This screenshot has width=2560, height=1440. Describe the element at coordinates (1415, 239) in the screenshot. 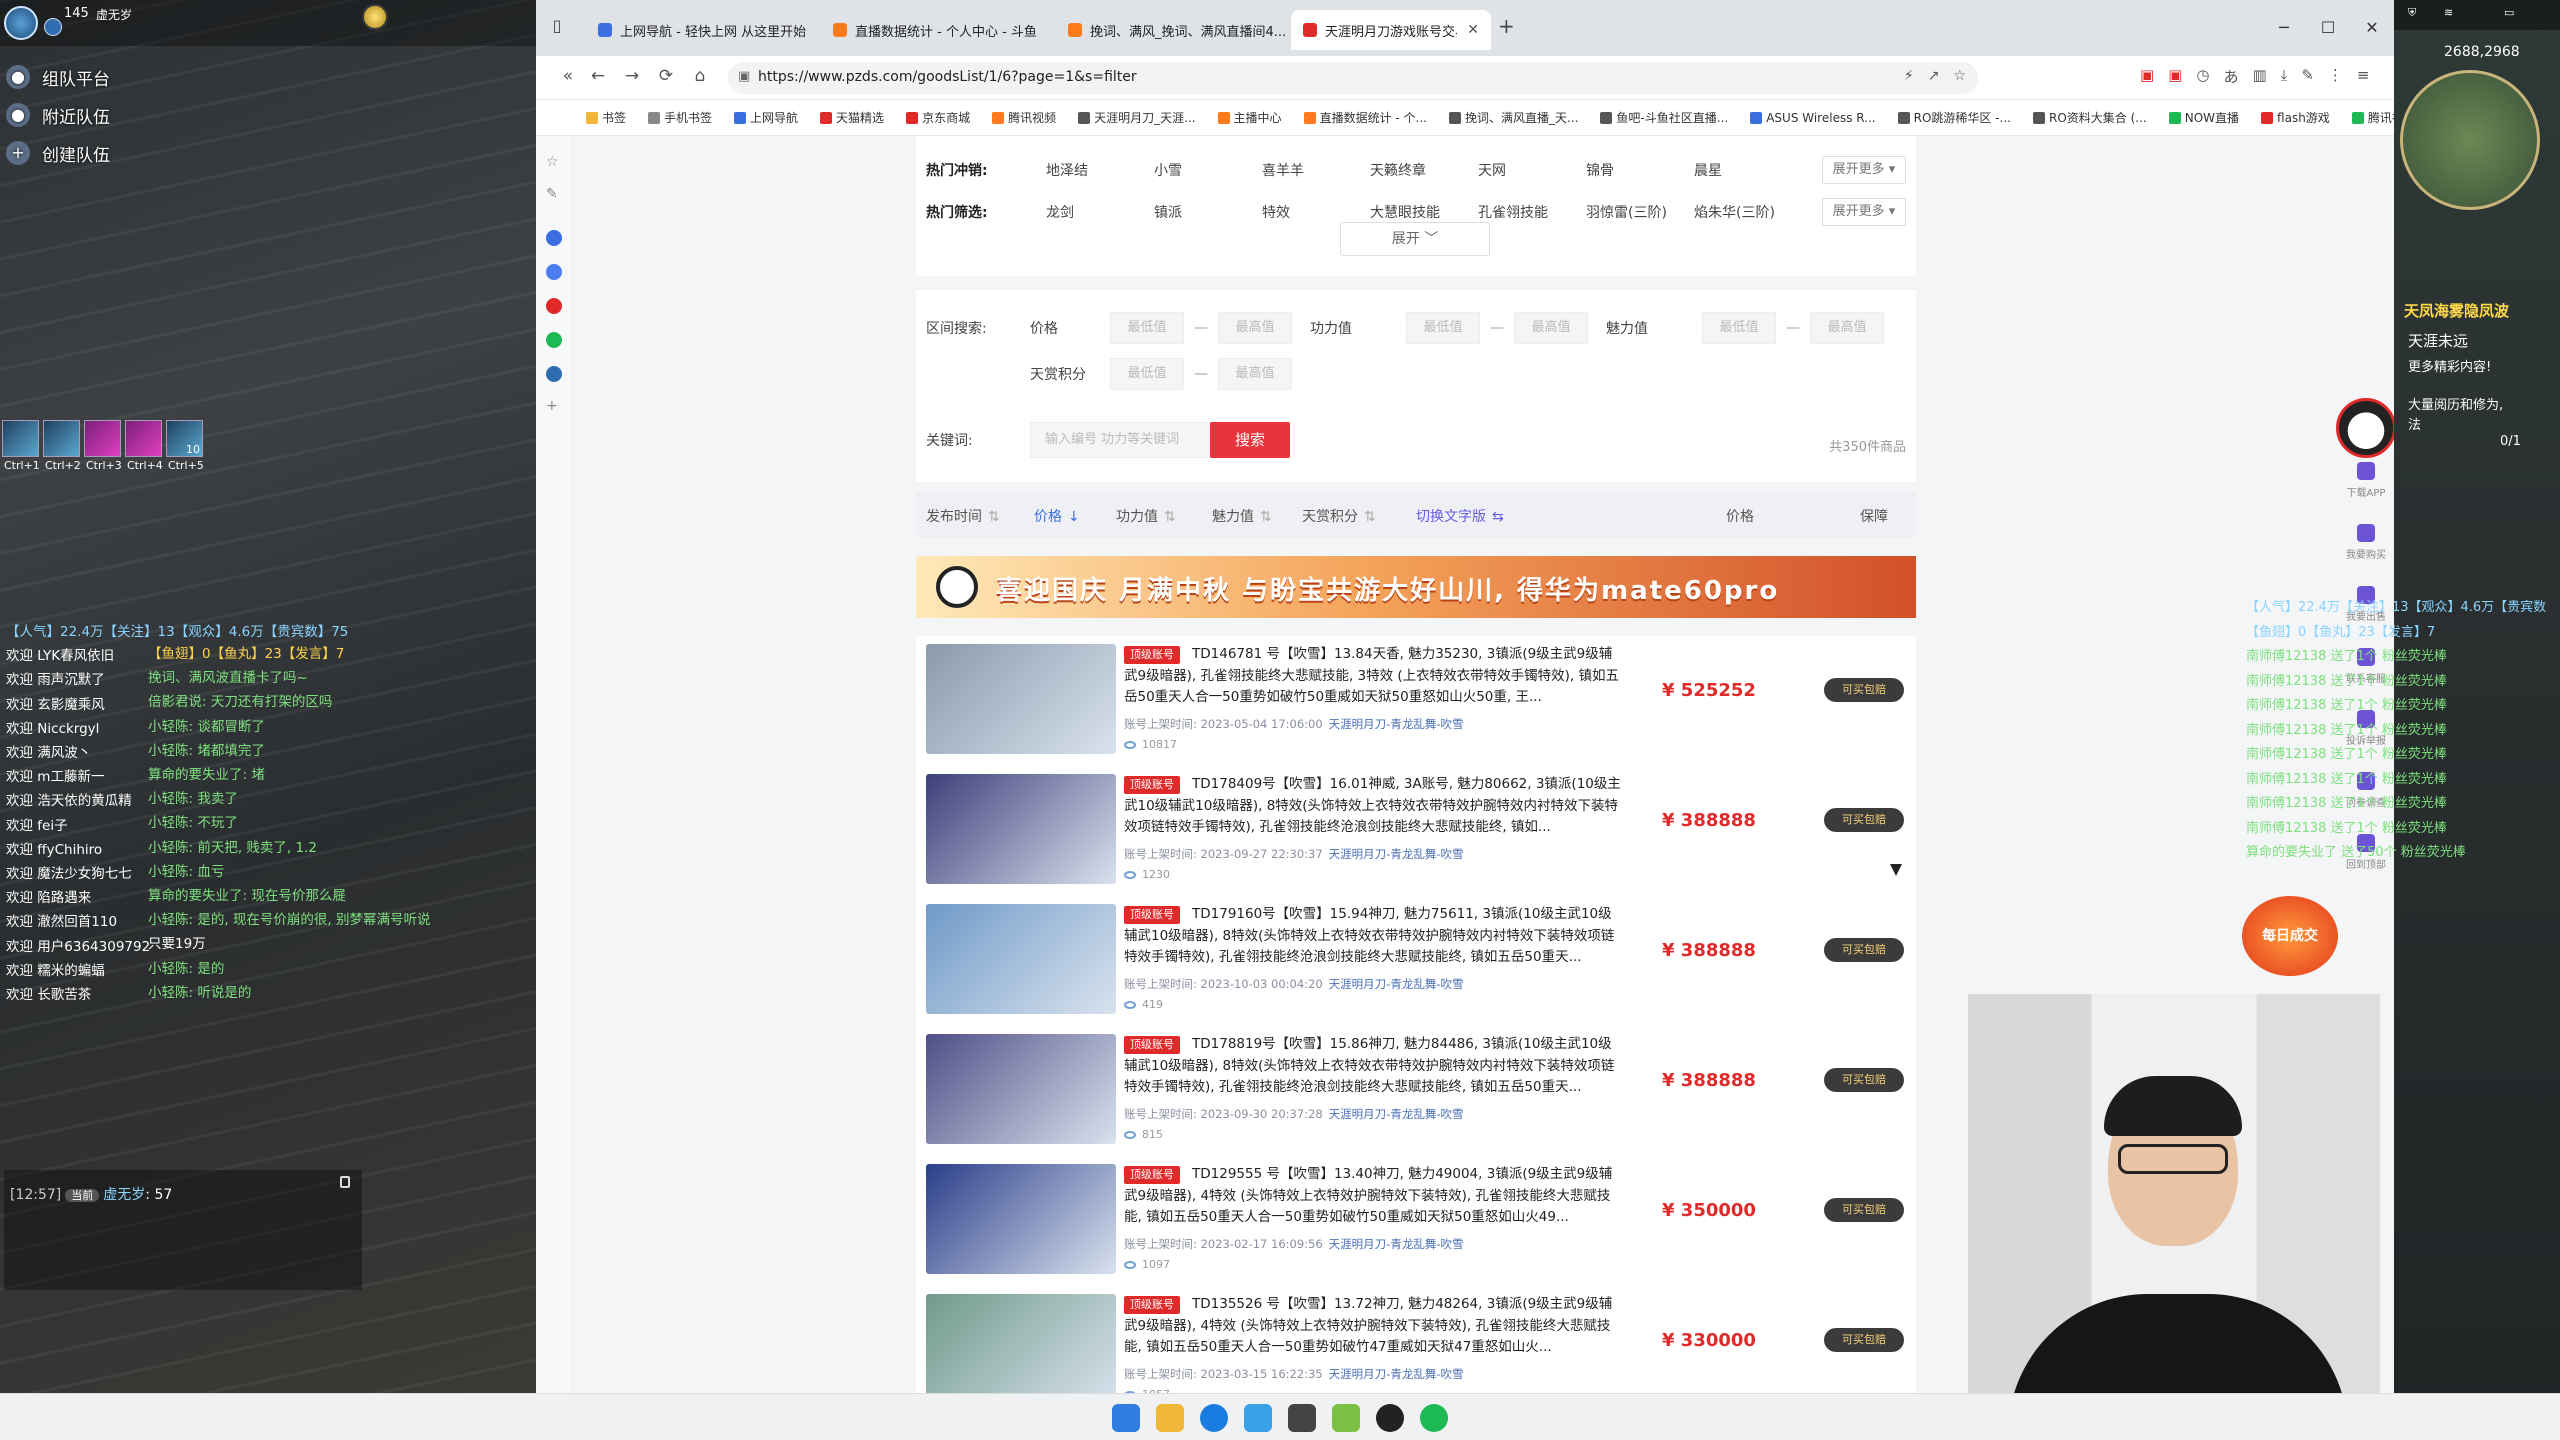

I see `expand-all-button: 展开 ﹀` at that location.